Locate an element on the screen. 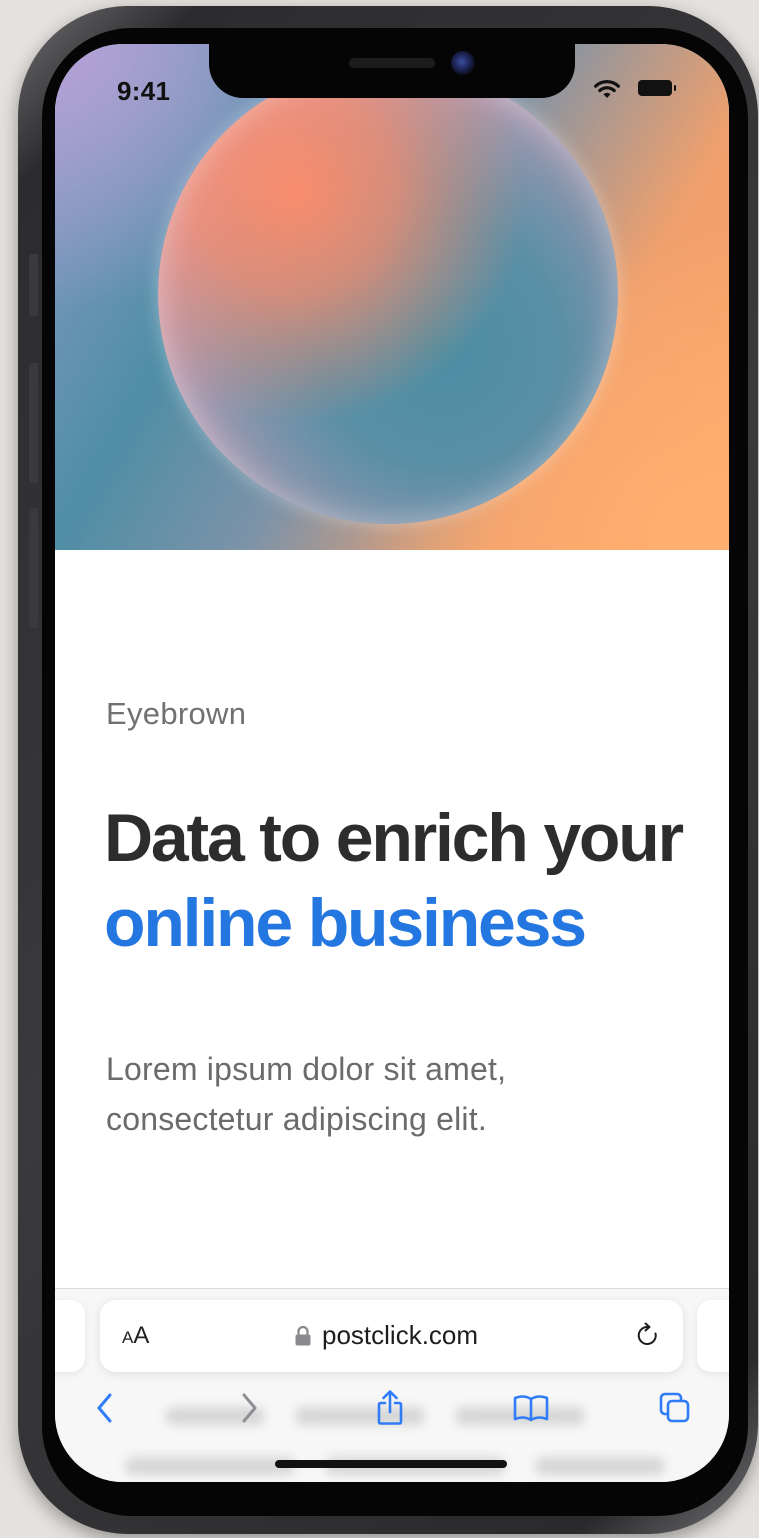  headline-accent: online business is located at coordinates (345, 923).